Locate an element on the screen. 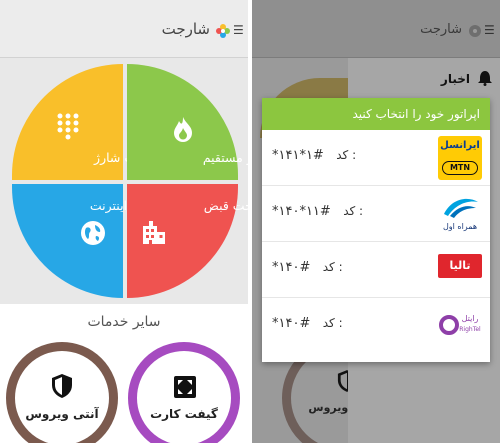 The height and width of the screenshot is (443, 500). mci-logo: همراه اول is located at coordinates (460, 214).